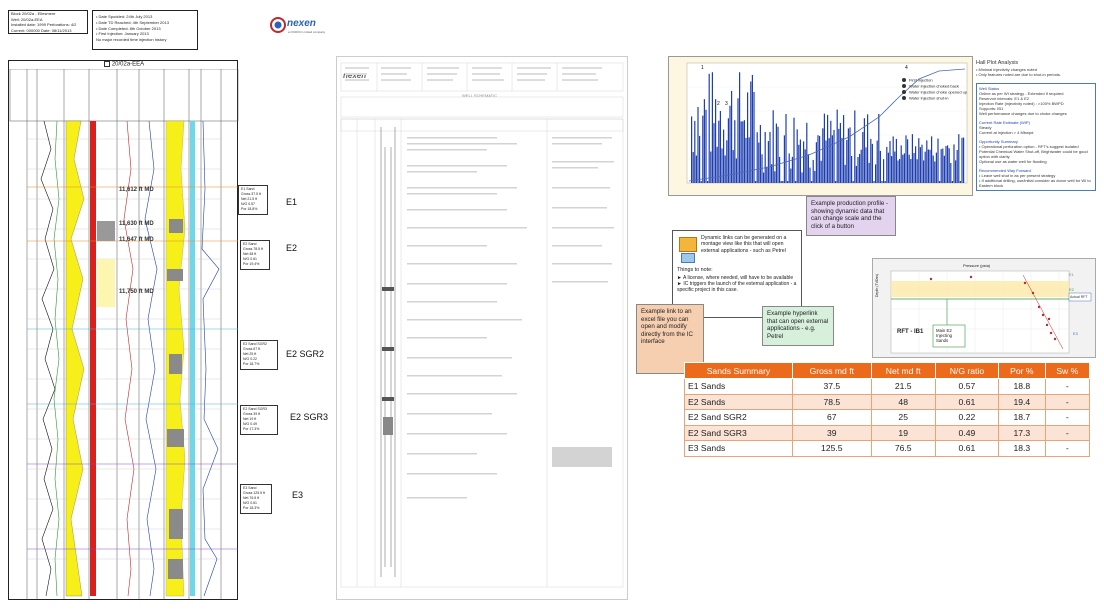  What do you see at coordinates (726, 104) in the screenshot?
I see `chart-marker: 3` at bounding box center [726, 104].